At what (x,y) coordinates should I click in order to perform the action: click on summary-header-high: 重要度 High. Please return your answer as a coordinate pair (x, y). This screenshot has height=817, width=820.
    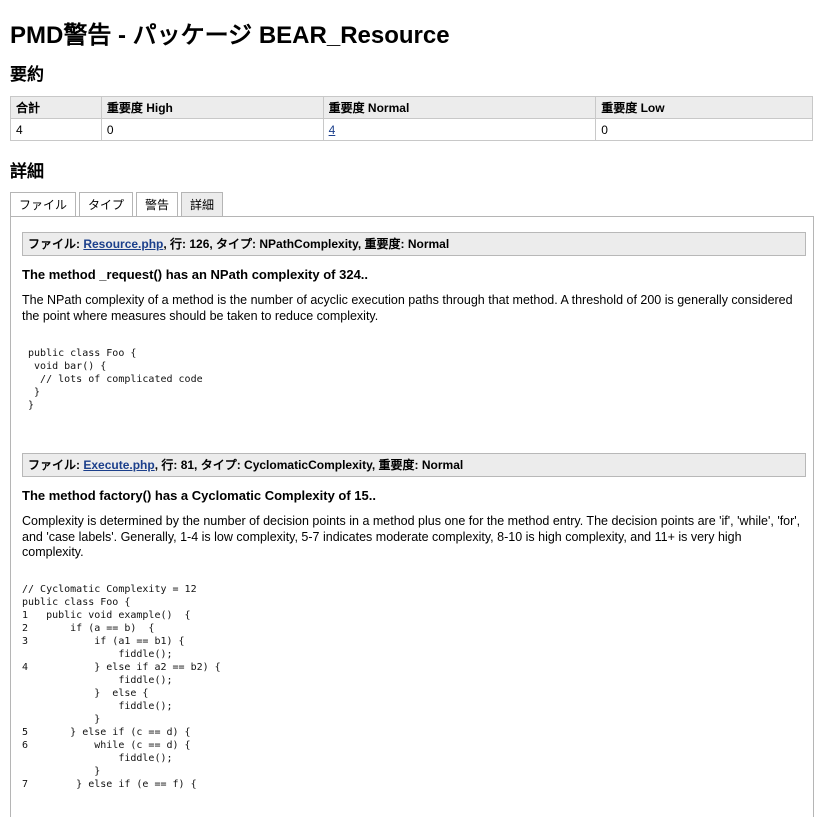
    Looking at the image, I should click on (212, 107).